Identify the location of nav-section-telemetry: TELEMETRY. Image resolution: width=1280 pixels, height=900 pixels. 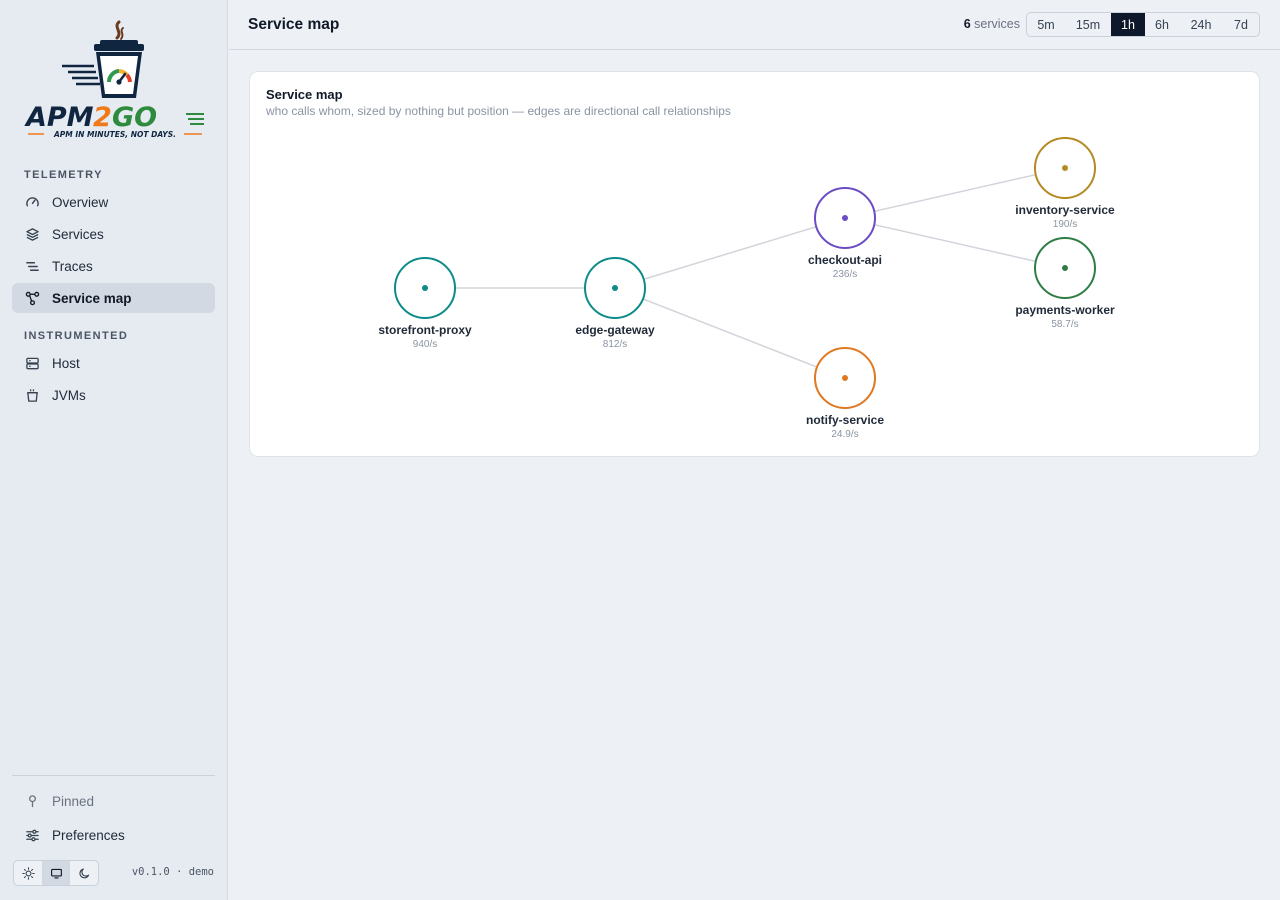
(63, 175).